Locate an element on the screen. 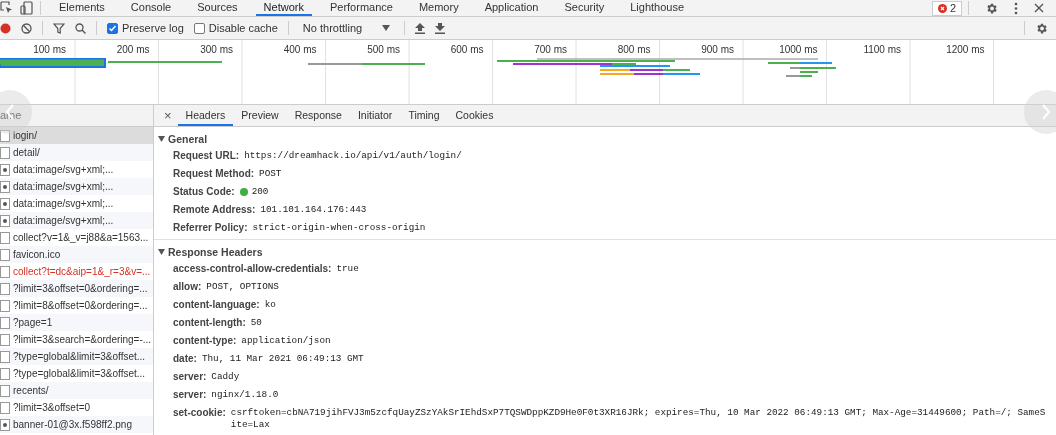 The image size is (1056, 435). filter-icon is located at coordinates (59, 28).